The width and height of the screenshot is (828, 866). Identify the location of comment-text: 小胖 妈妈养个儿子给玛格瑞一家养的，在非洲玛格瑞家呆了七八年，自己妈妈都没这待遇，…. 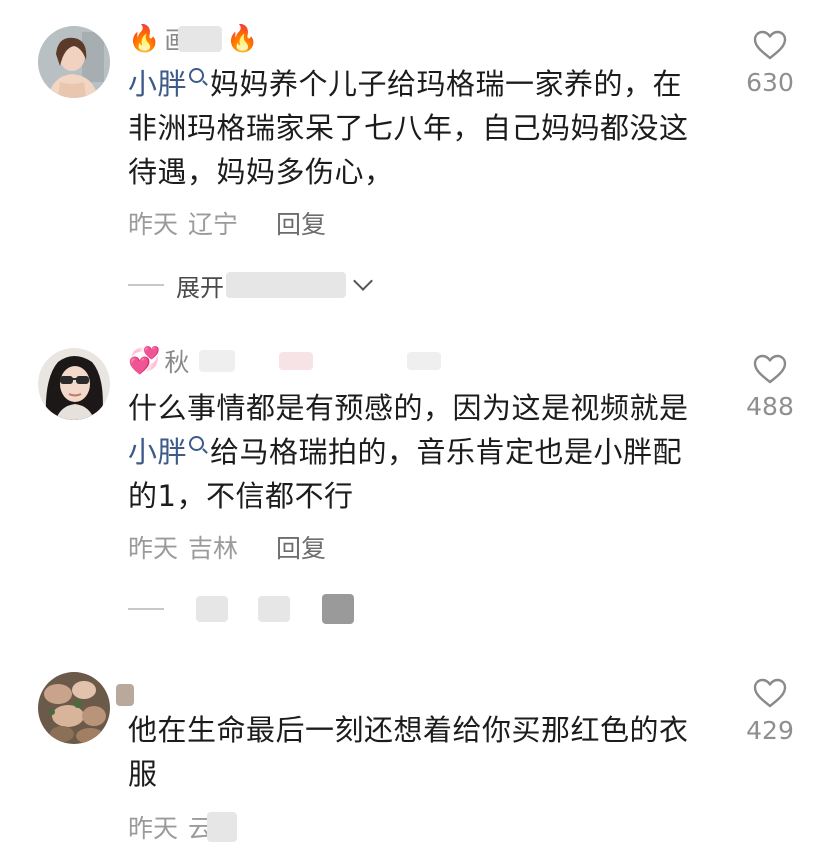
(418, 128).